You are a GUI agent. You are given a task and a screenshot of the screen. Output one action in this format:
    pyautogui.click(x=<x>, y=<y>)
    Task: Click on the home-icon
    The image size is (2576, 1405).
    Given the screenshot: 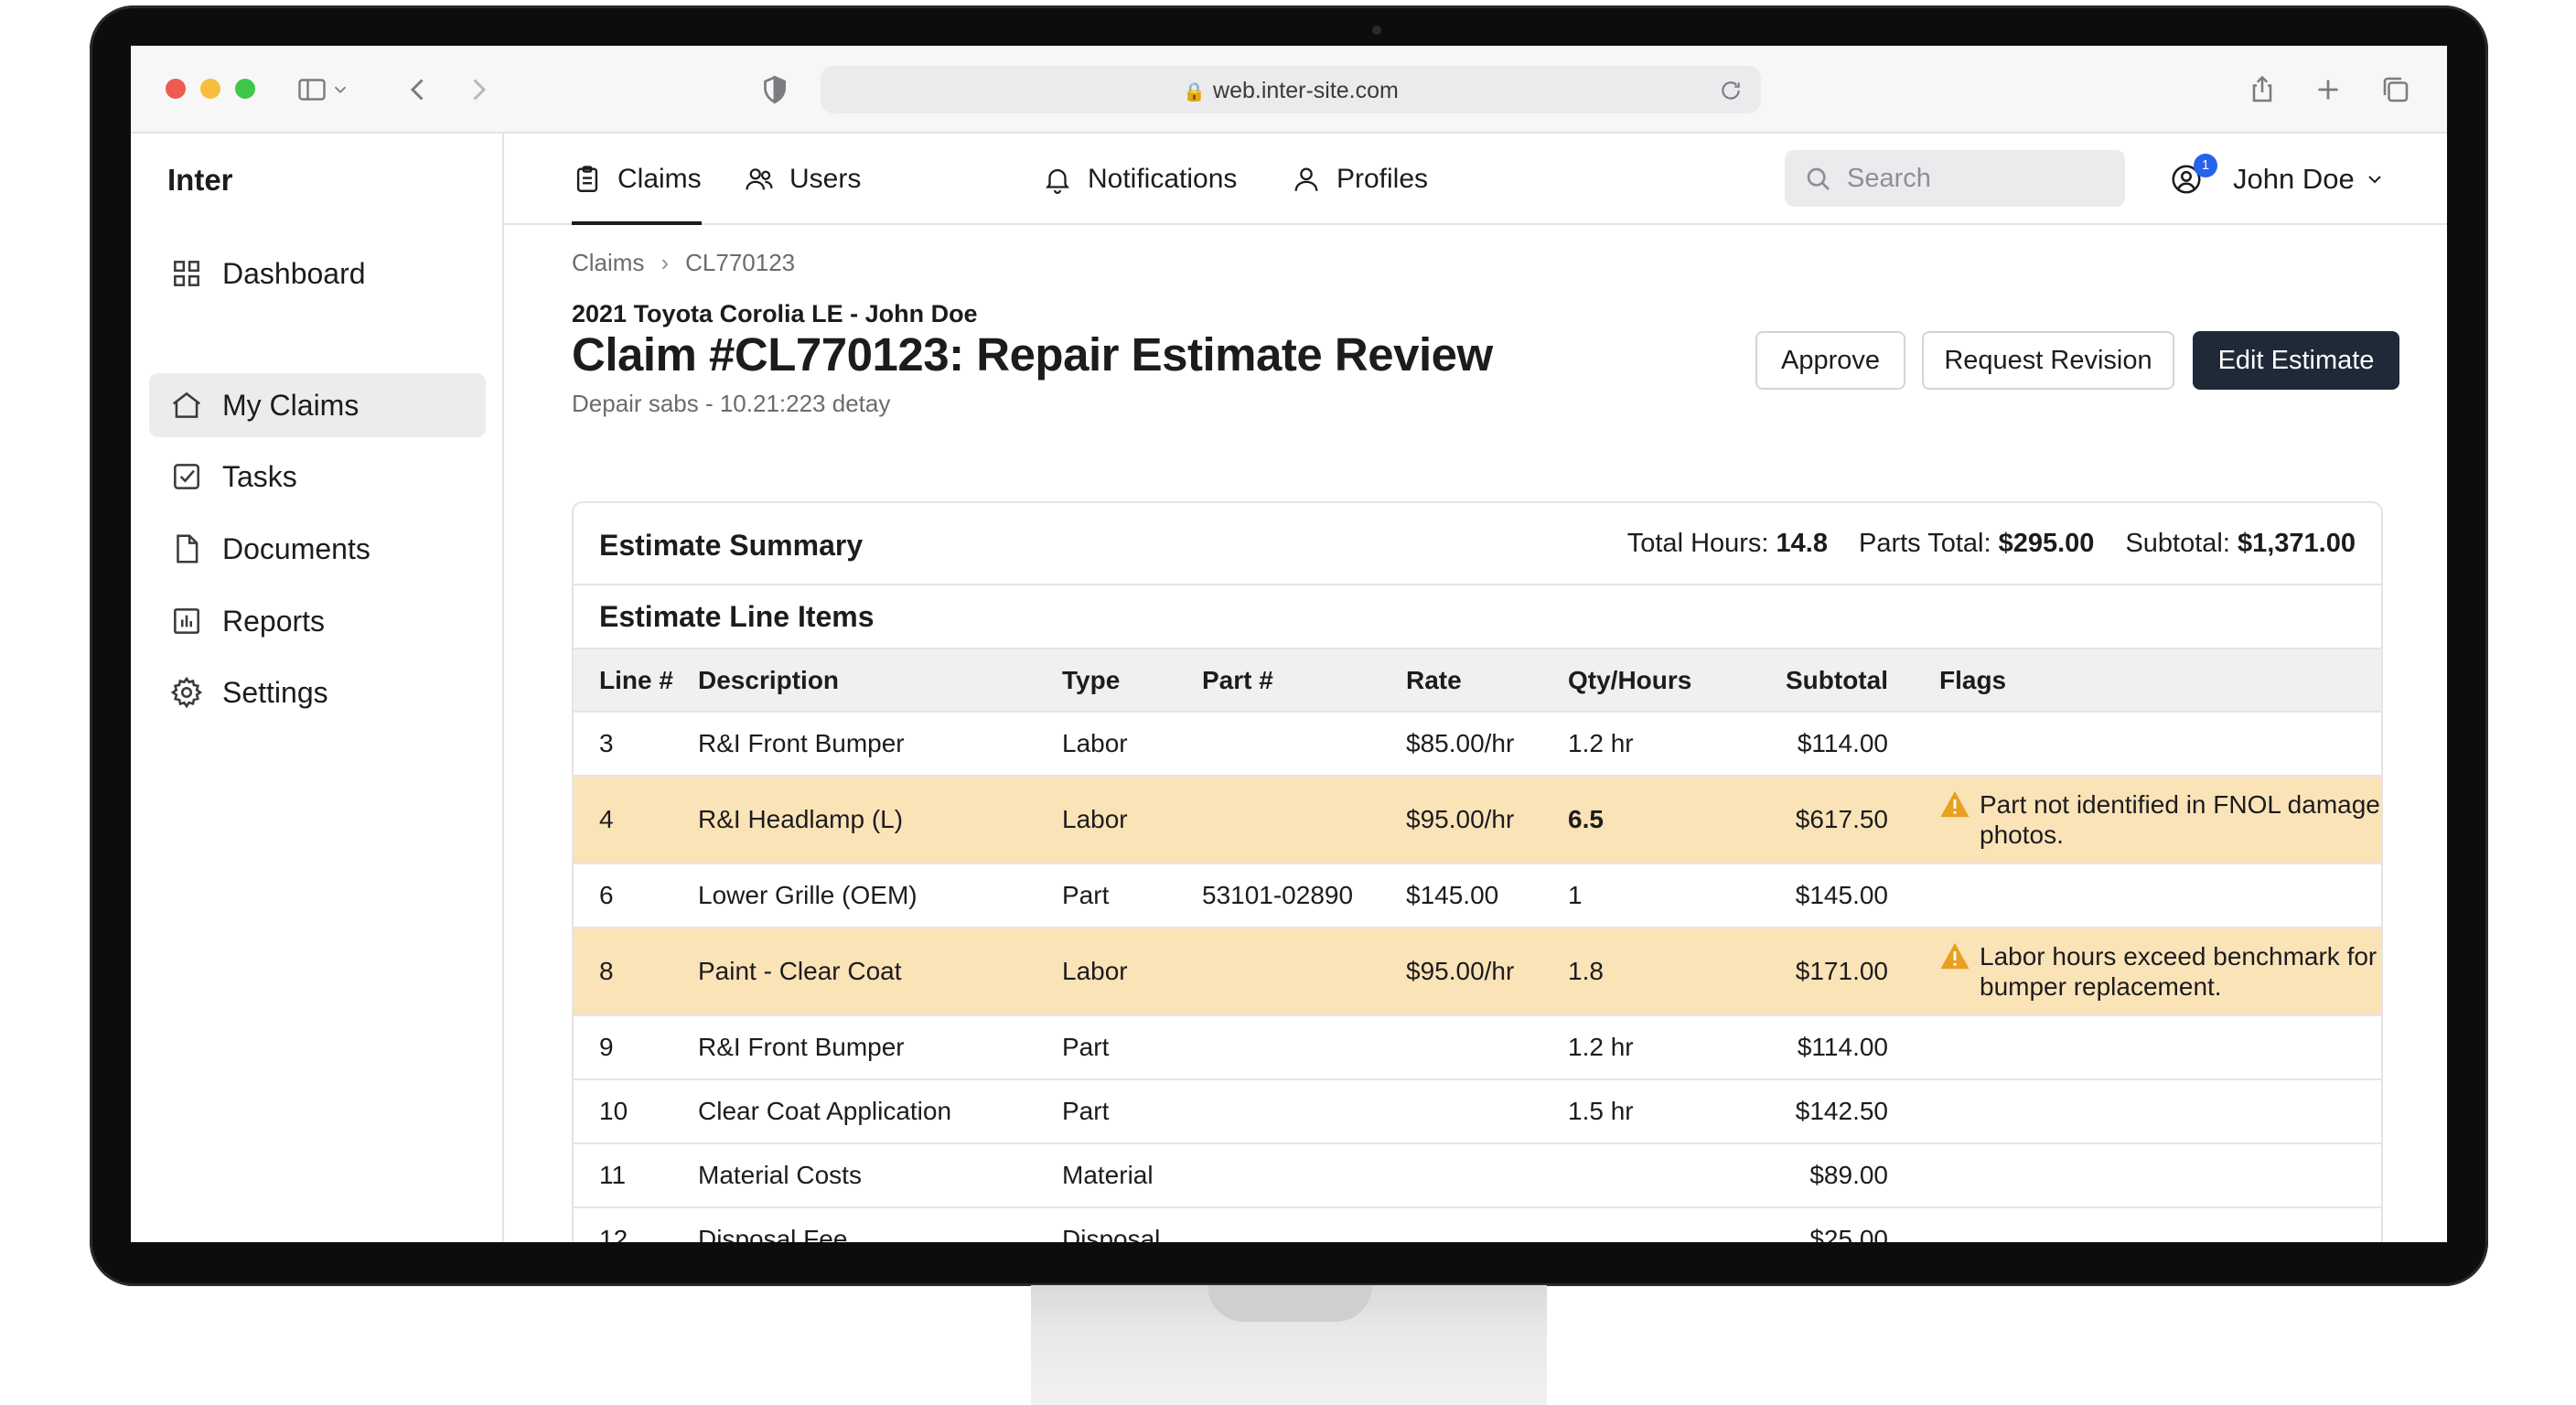 What is the action you would take?
    pyautogui.click(x=187, y=404)
    